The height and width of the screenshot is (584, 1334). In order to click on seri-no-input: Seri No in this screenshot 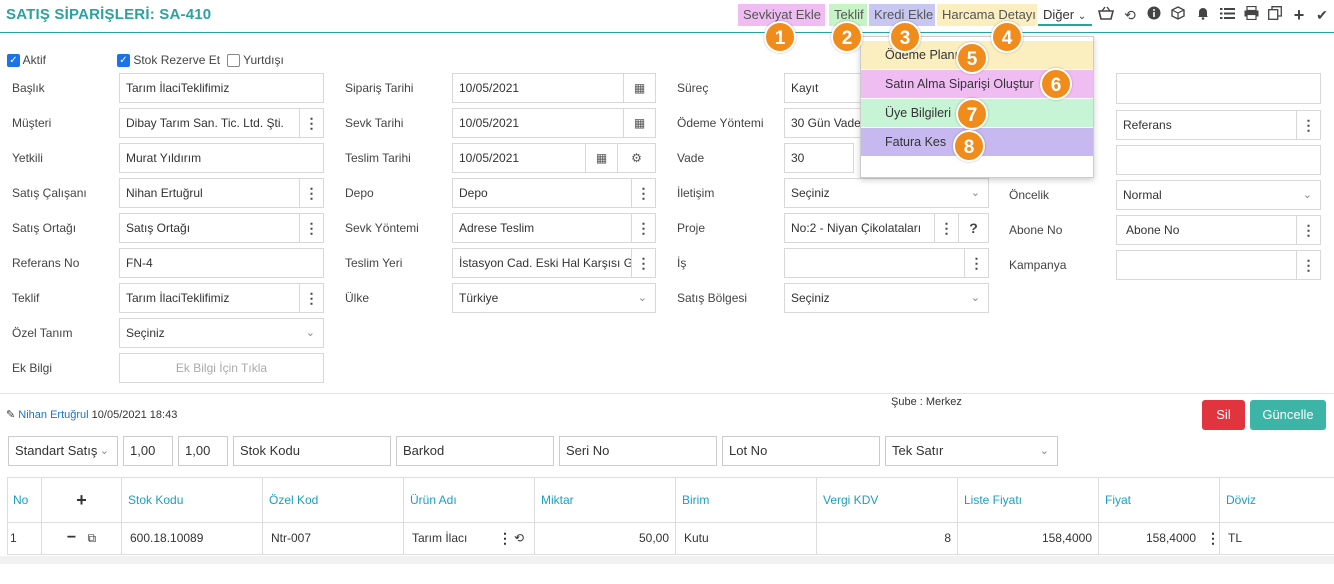, I will do `click(638, 451)`.